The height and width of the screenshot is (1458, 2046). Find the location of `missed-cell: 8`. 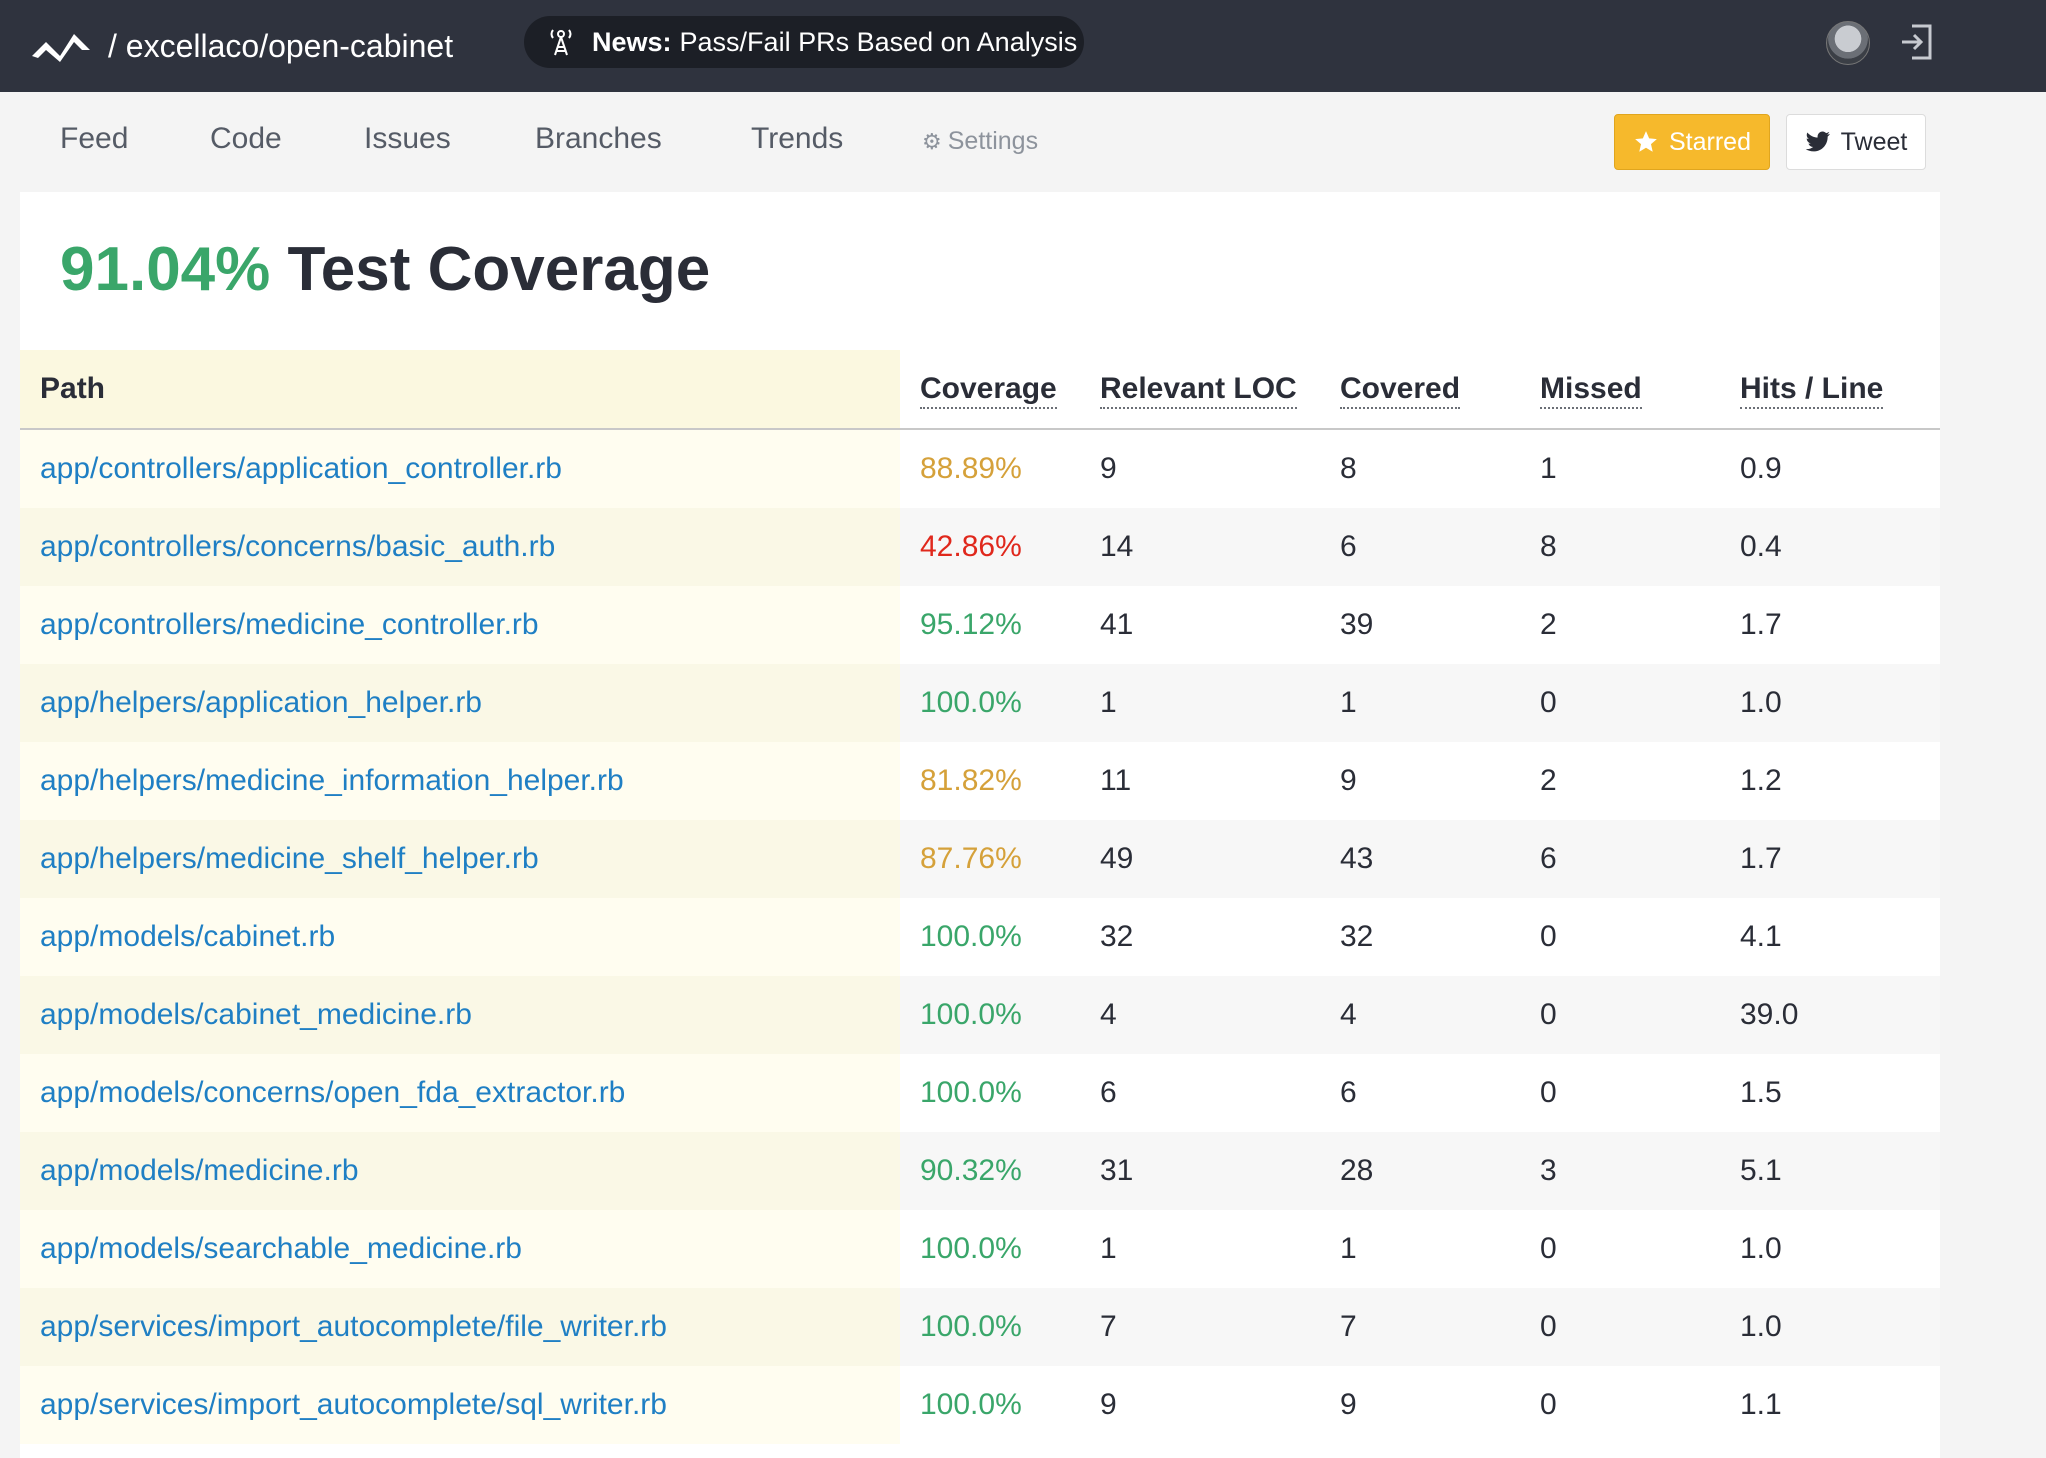

missed-cell: 8 is located at coordinates (1640, 547).